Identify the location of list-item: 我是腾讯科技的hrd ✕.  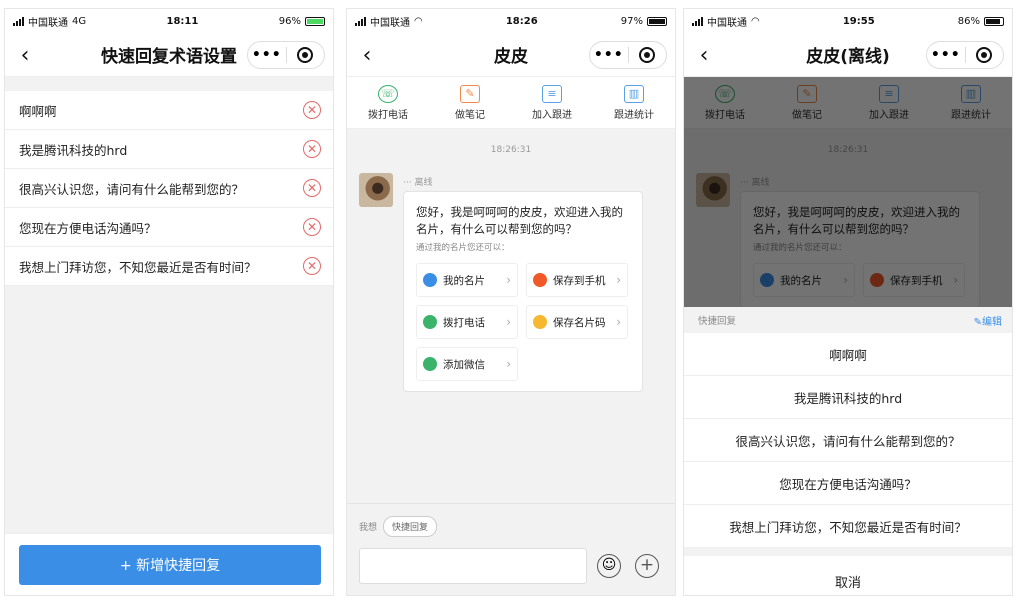
(169, 149).